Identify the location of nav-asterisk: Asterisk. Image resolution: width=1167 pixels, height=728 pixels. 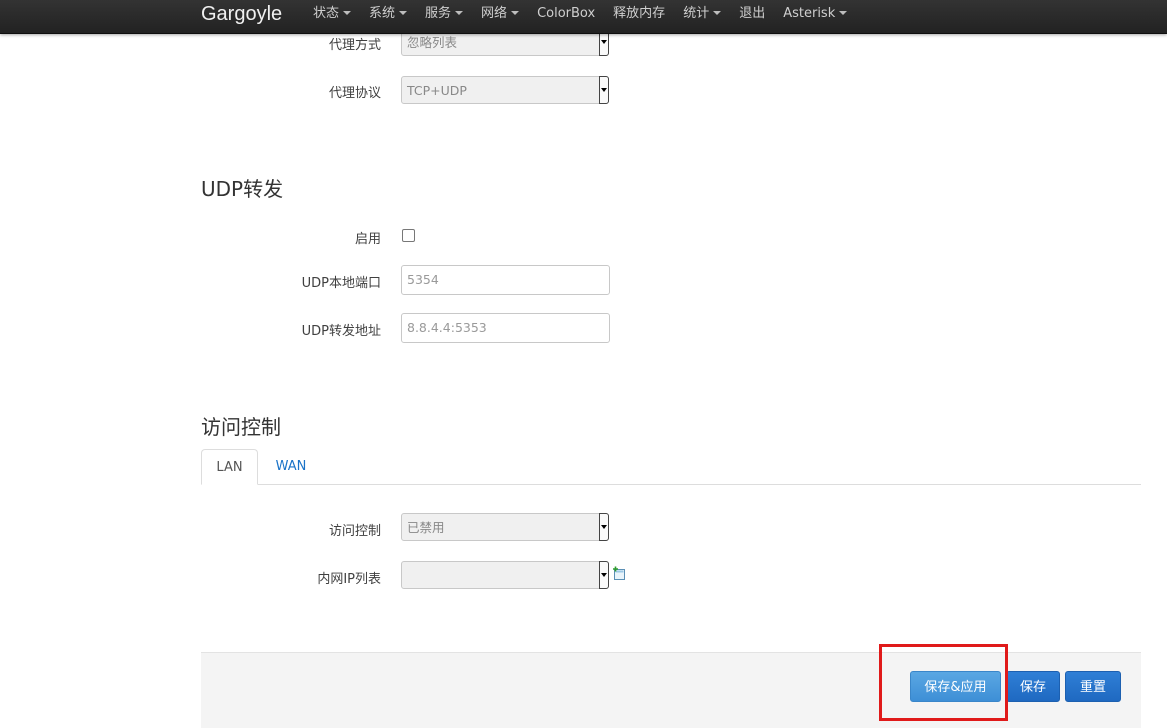
(815, 14).